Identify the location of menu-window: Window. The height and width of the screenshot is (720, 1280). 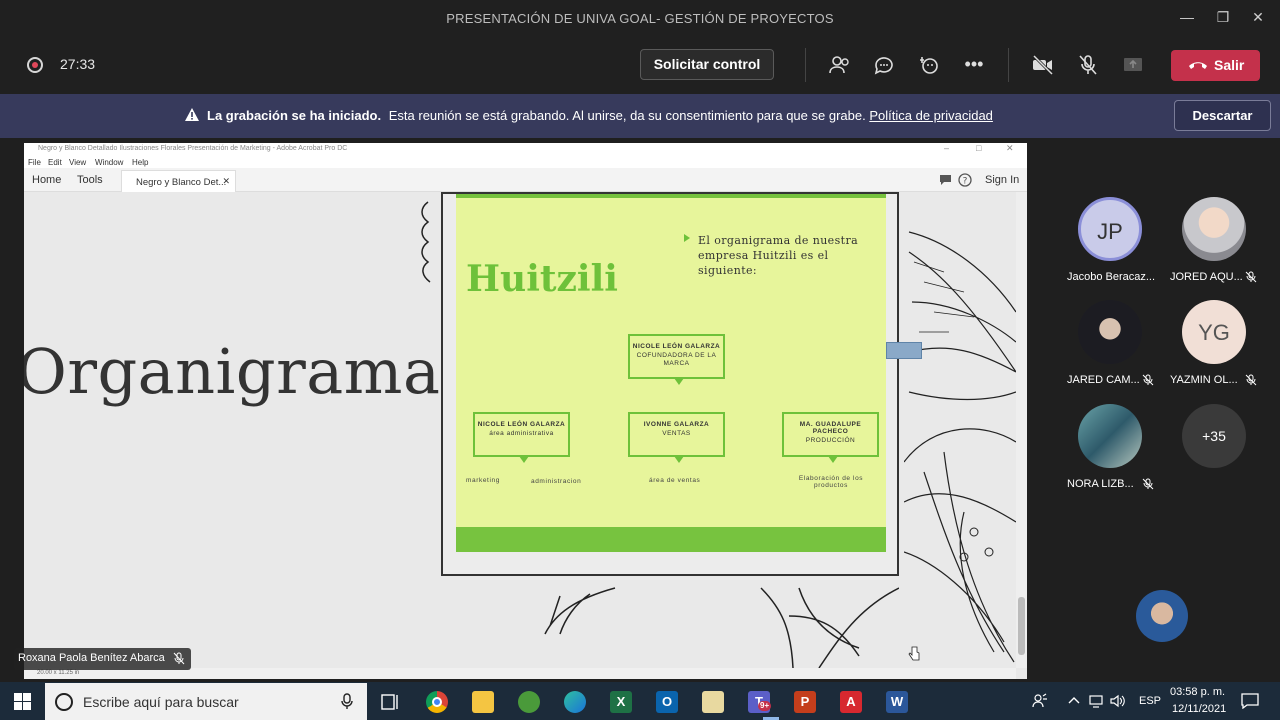
(109, 162).